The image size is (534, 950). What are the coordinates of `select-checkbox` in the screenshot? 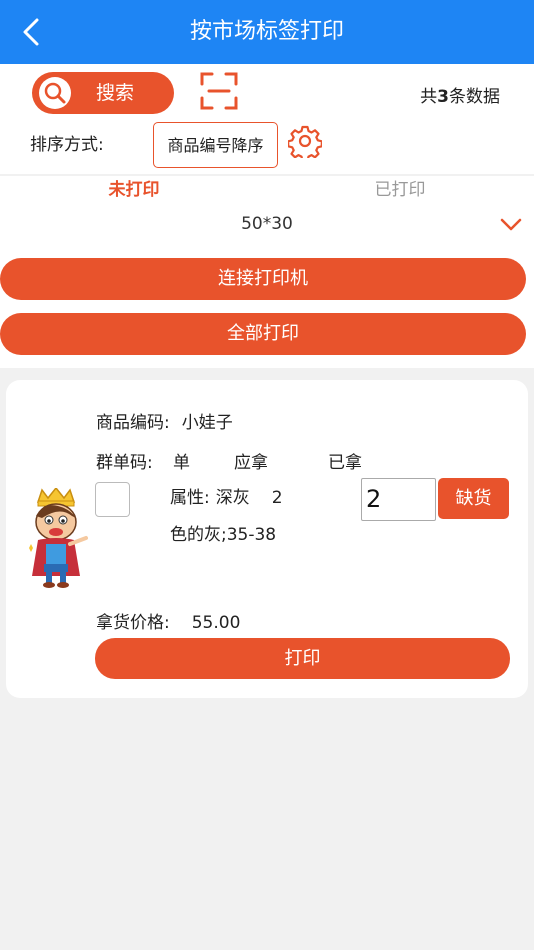 It's located at (112, 499).